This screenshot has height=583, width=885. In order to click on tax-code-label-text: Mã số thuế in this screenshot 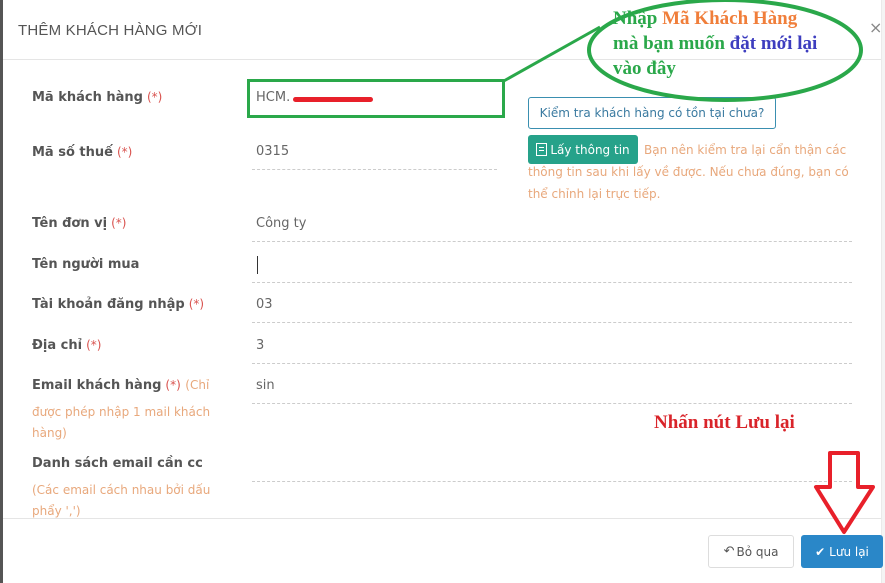, I will do `click(72, 152)`.